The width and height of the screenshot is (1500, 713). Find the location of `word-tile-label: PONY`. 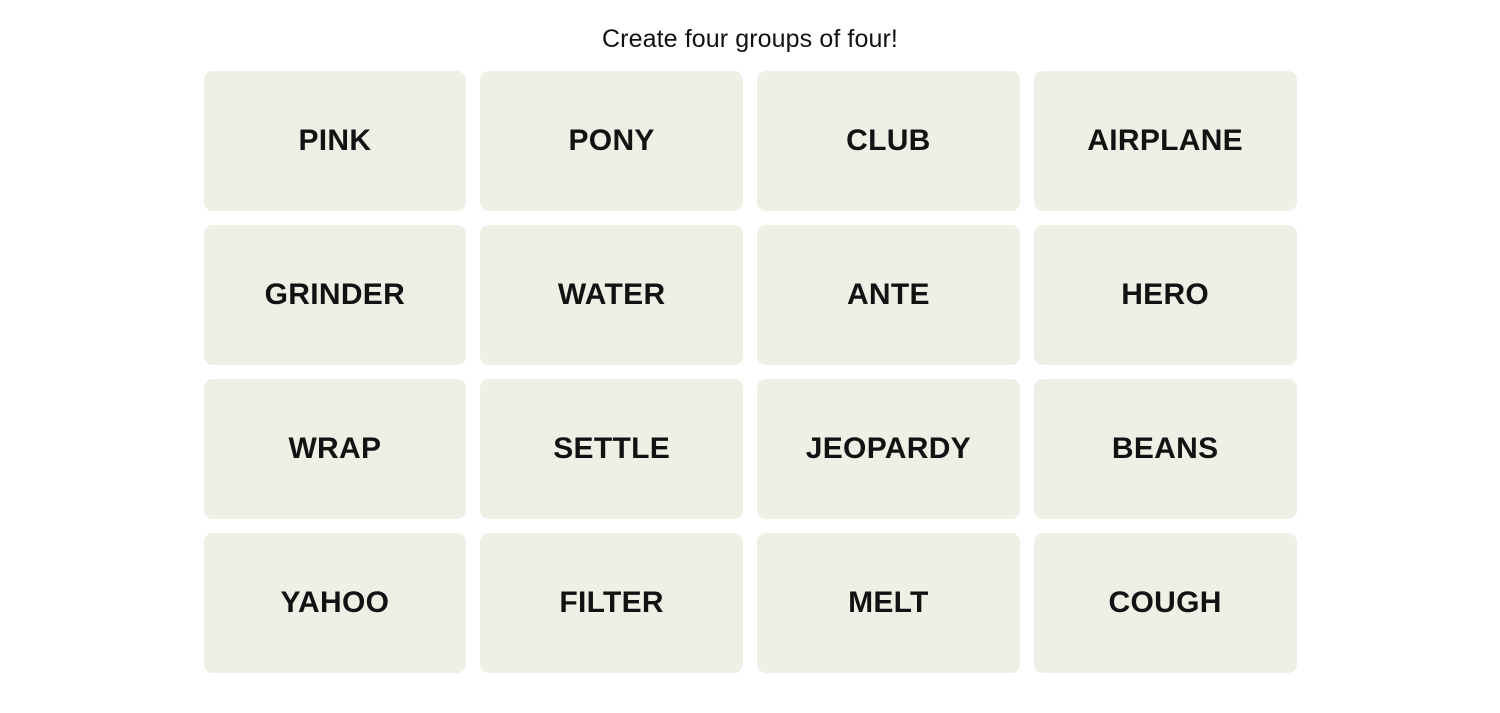

word-tile-label: PONY is located at coordinates (611, 140).